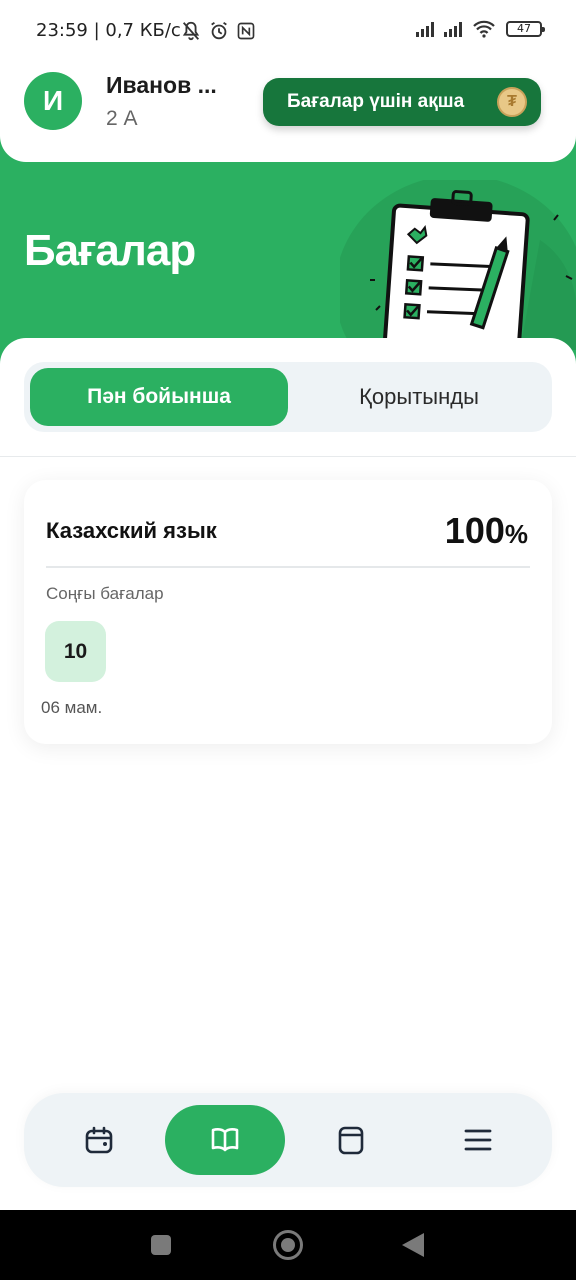 This screenshot has width=576, height=1280. I want to click on home-icon, so click(288, 1245).